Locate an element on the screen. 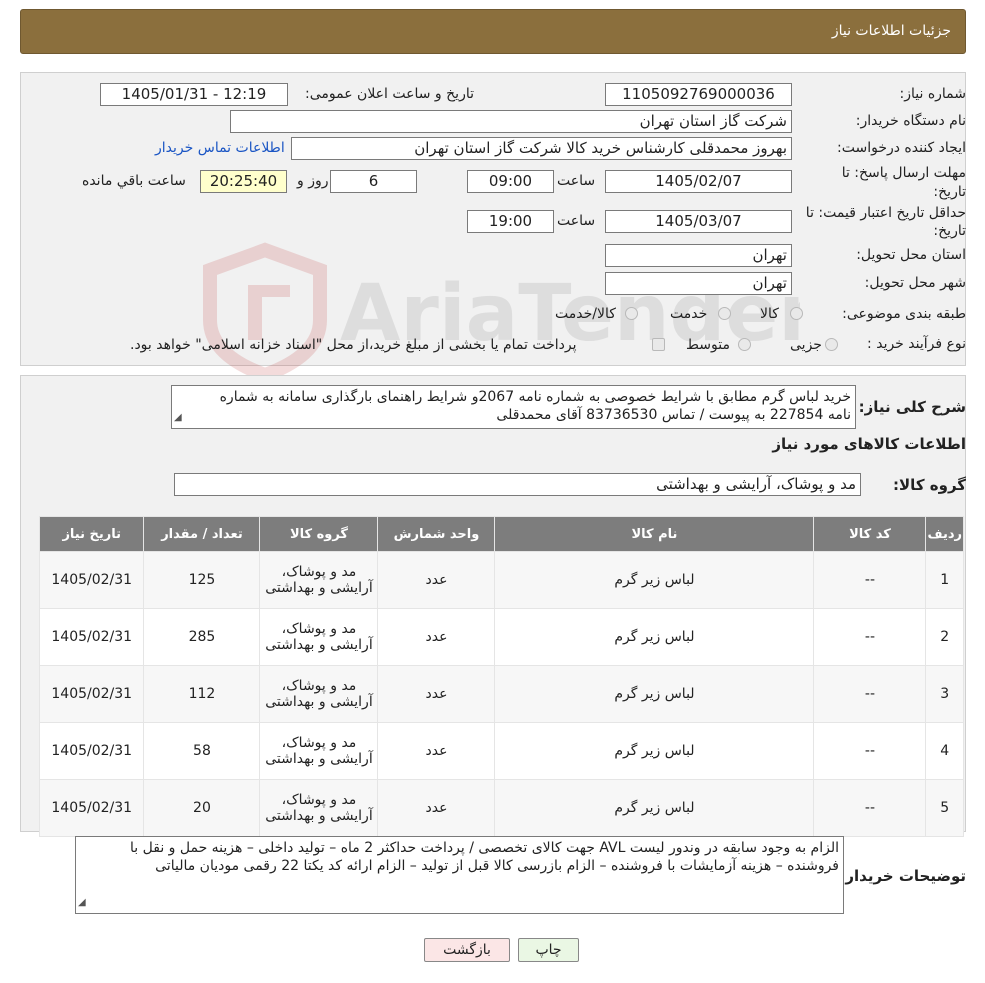  category-radio-service is located at coordinates (724, 313).